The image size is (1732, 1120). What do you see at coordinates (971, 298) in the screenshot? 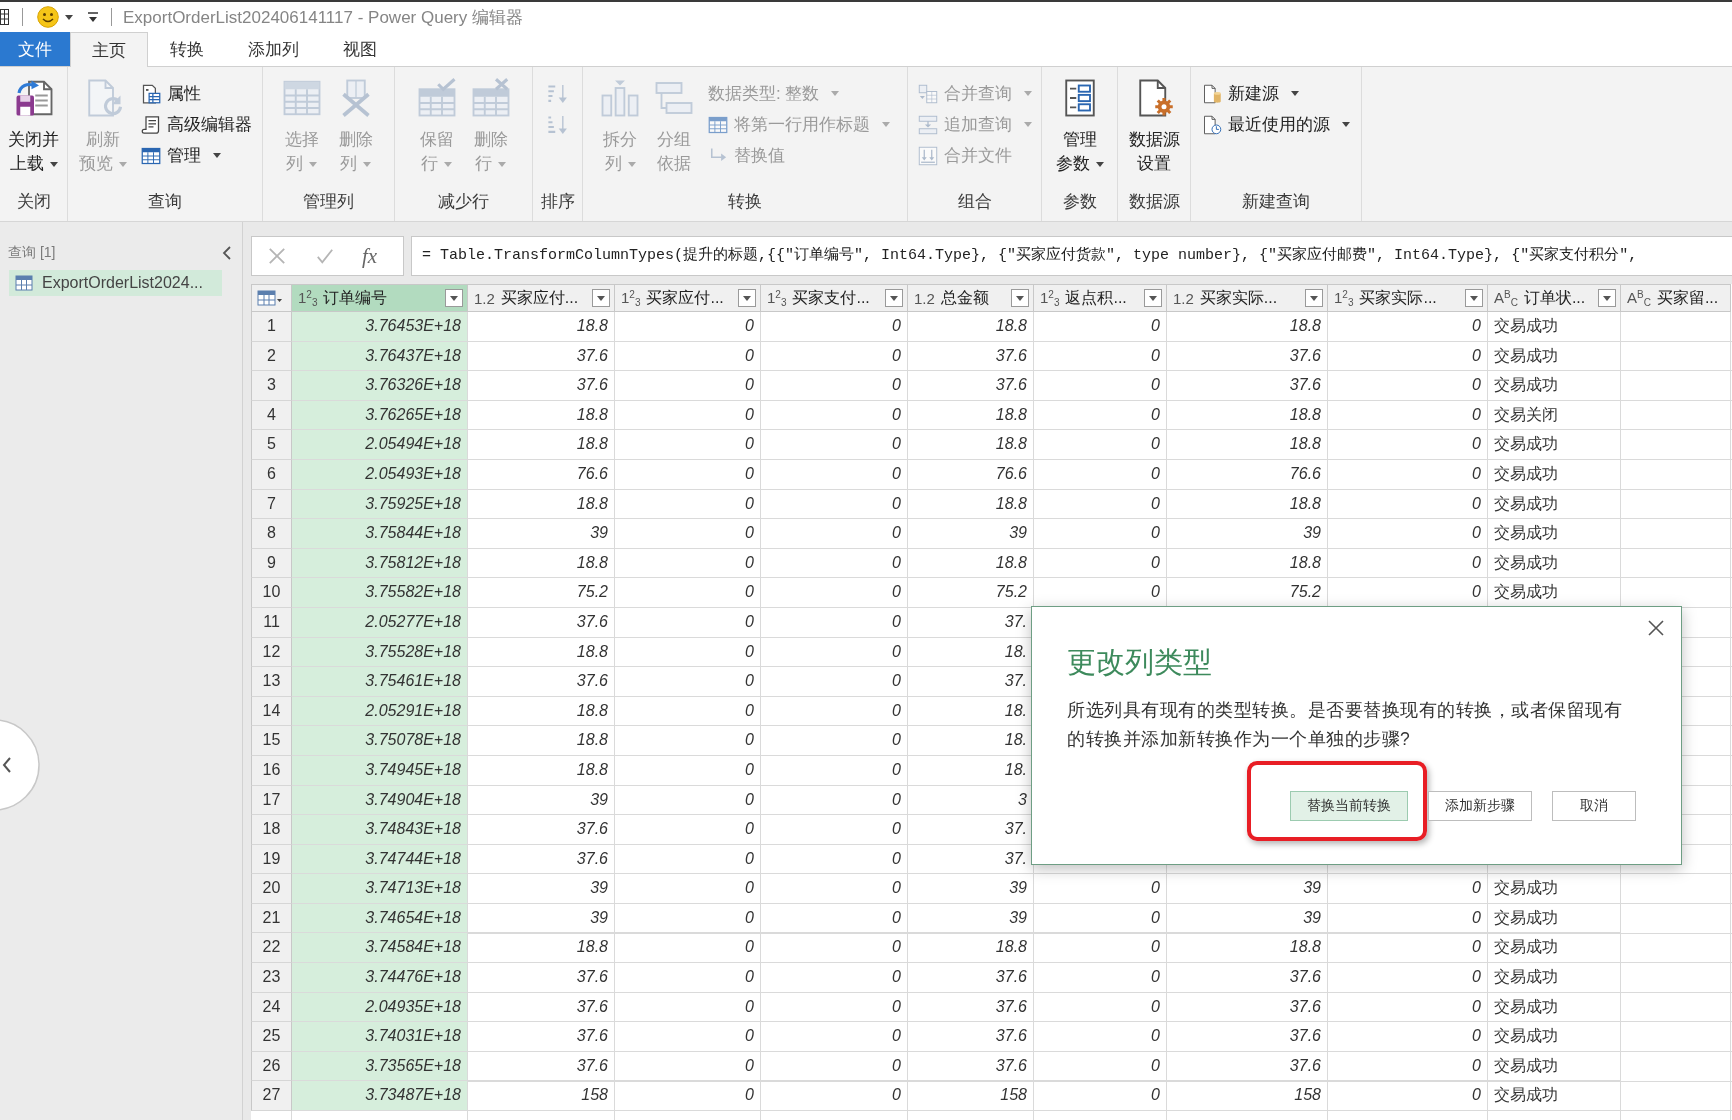
I see `column-header: 1.2 总金额` at bounding box center [971, 298].